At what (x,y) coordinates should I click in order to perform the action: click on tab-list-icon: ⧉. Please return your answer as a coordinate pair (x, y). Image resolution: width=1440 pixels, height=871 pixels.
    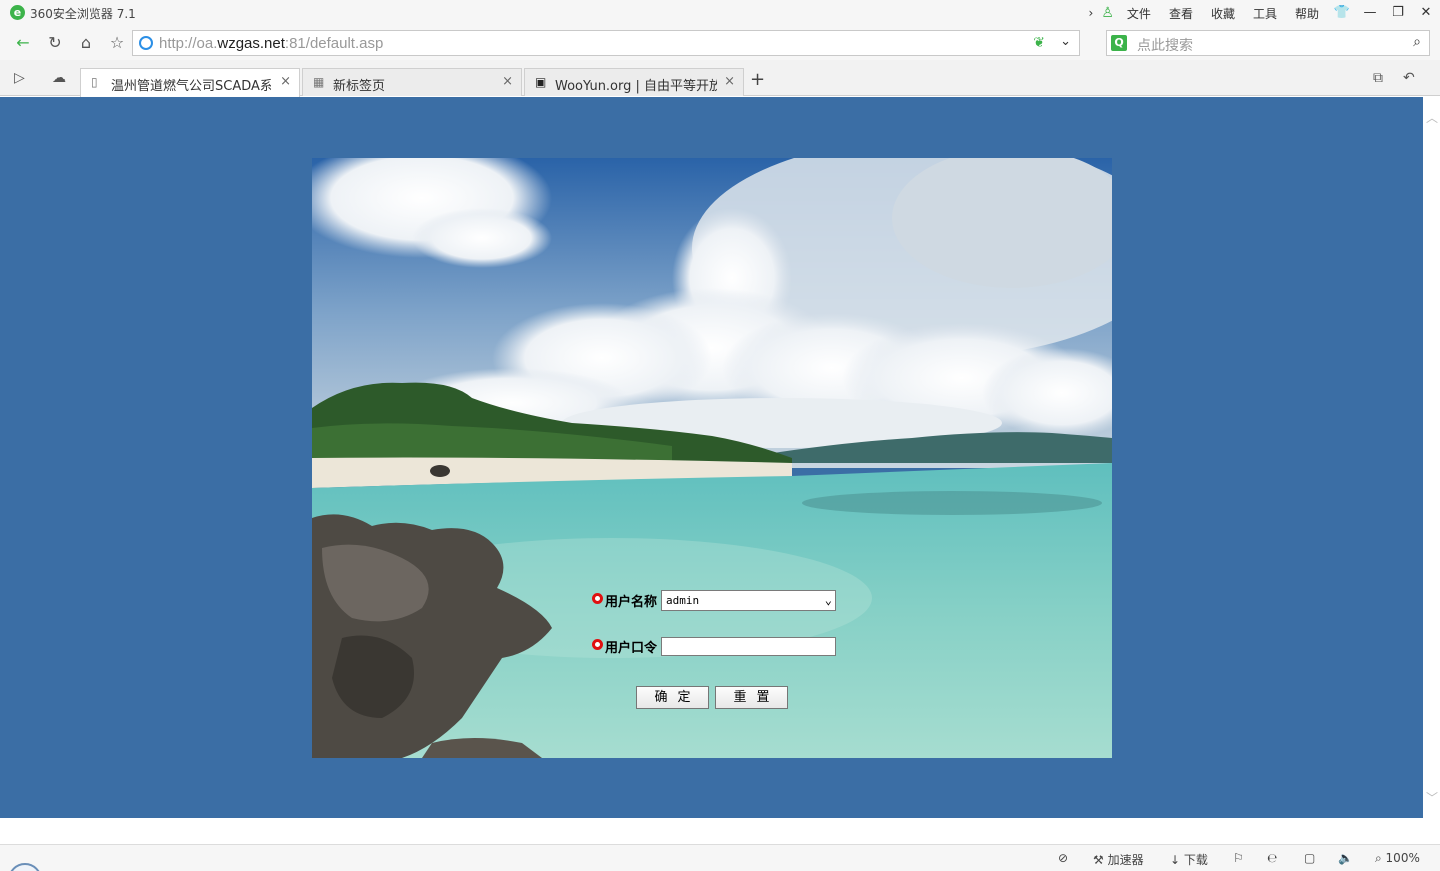
    Looking at the image, I should click on (1378, 78).